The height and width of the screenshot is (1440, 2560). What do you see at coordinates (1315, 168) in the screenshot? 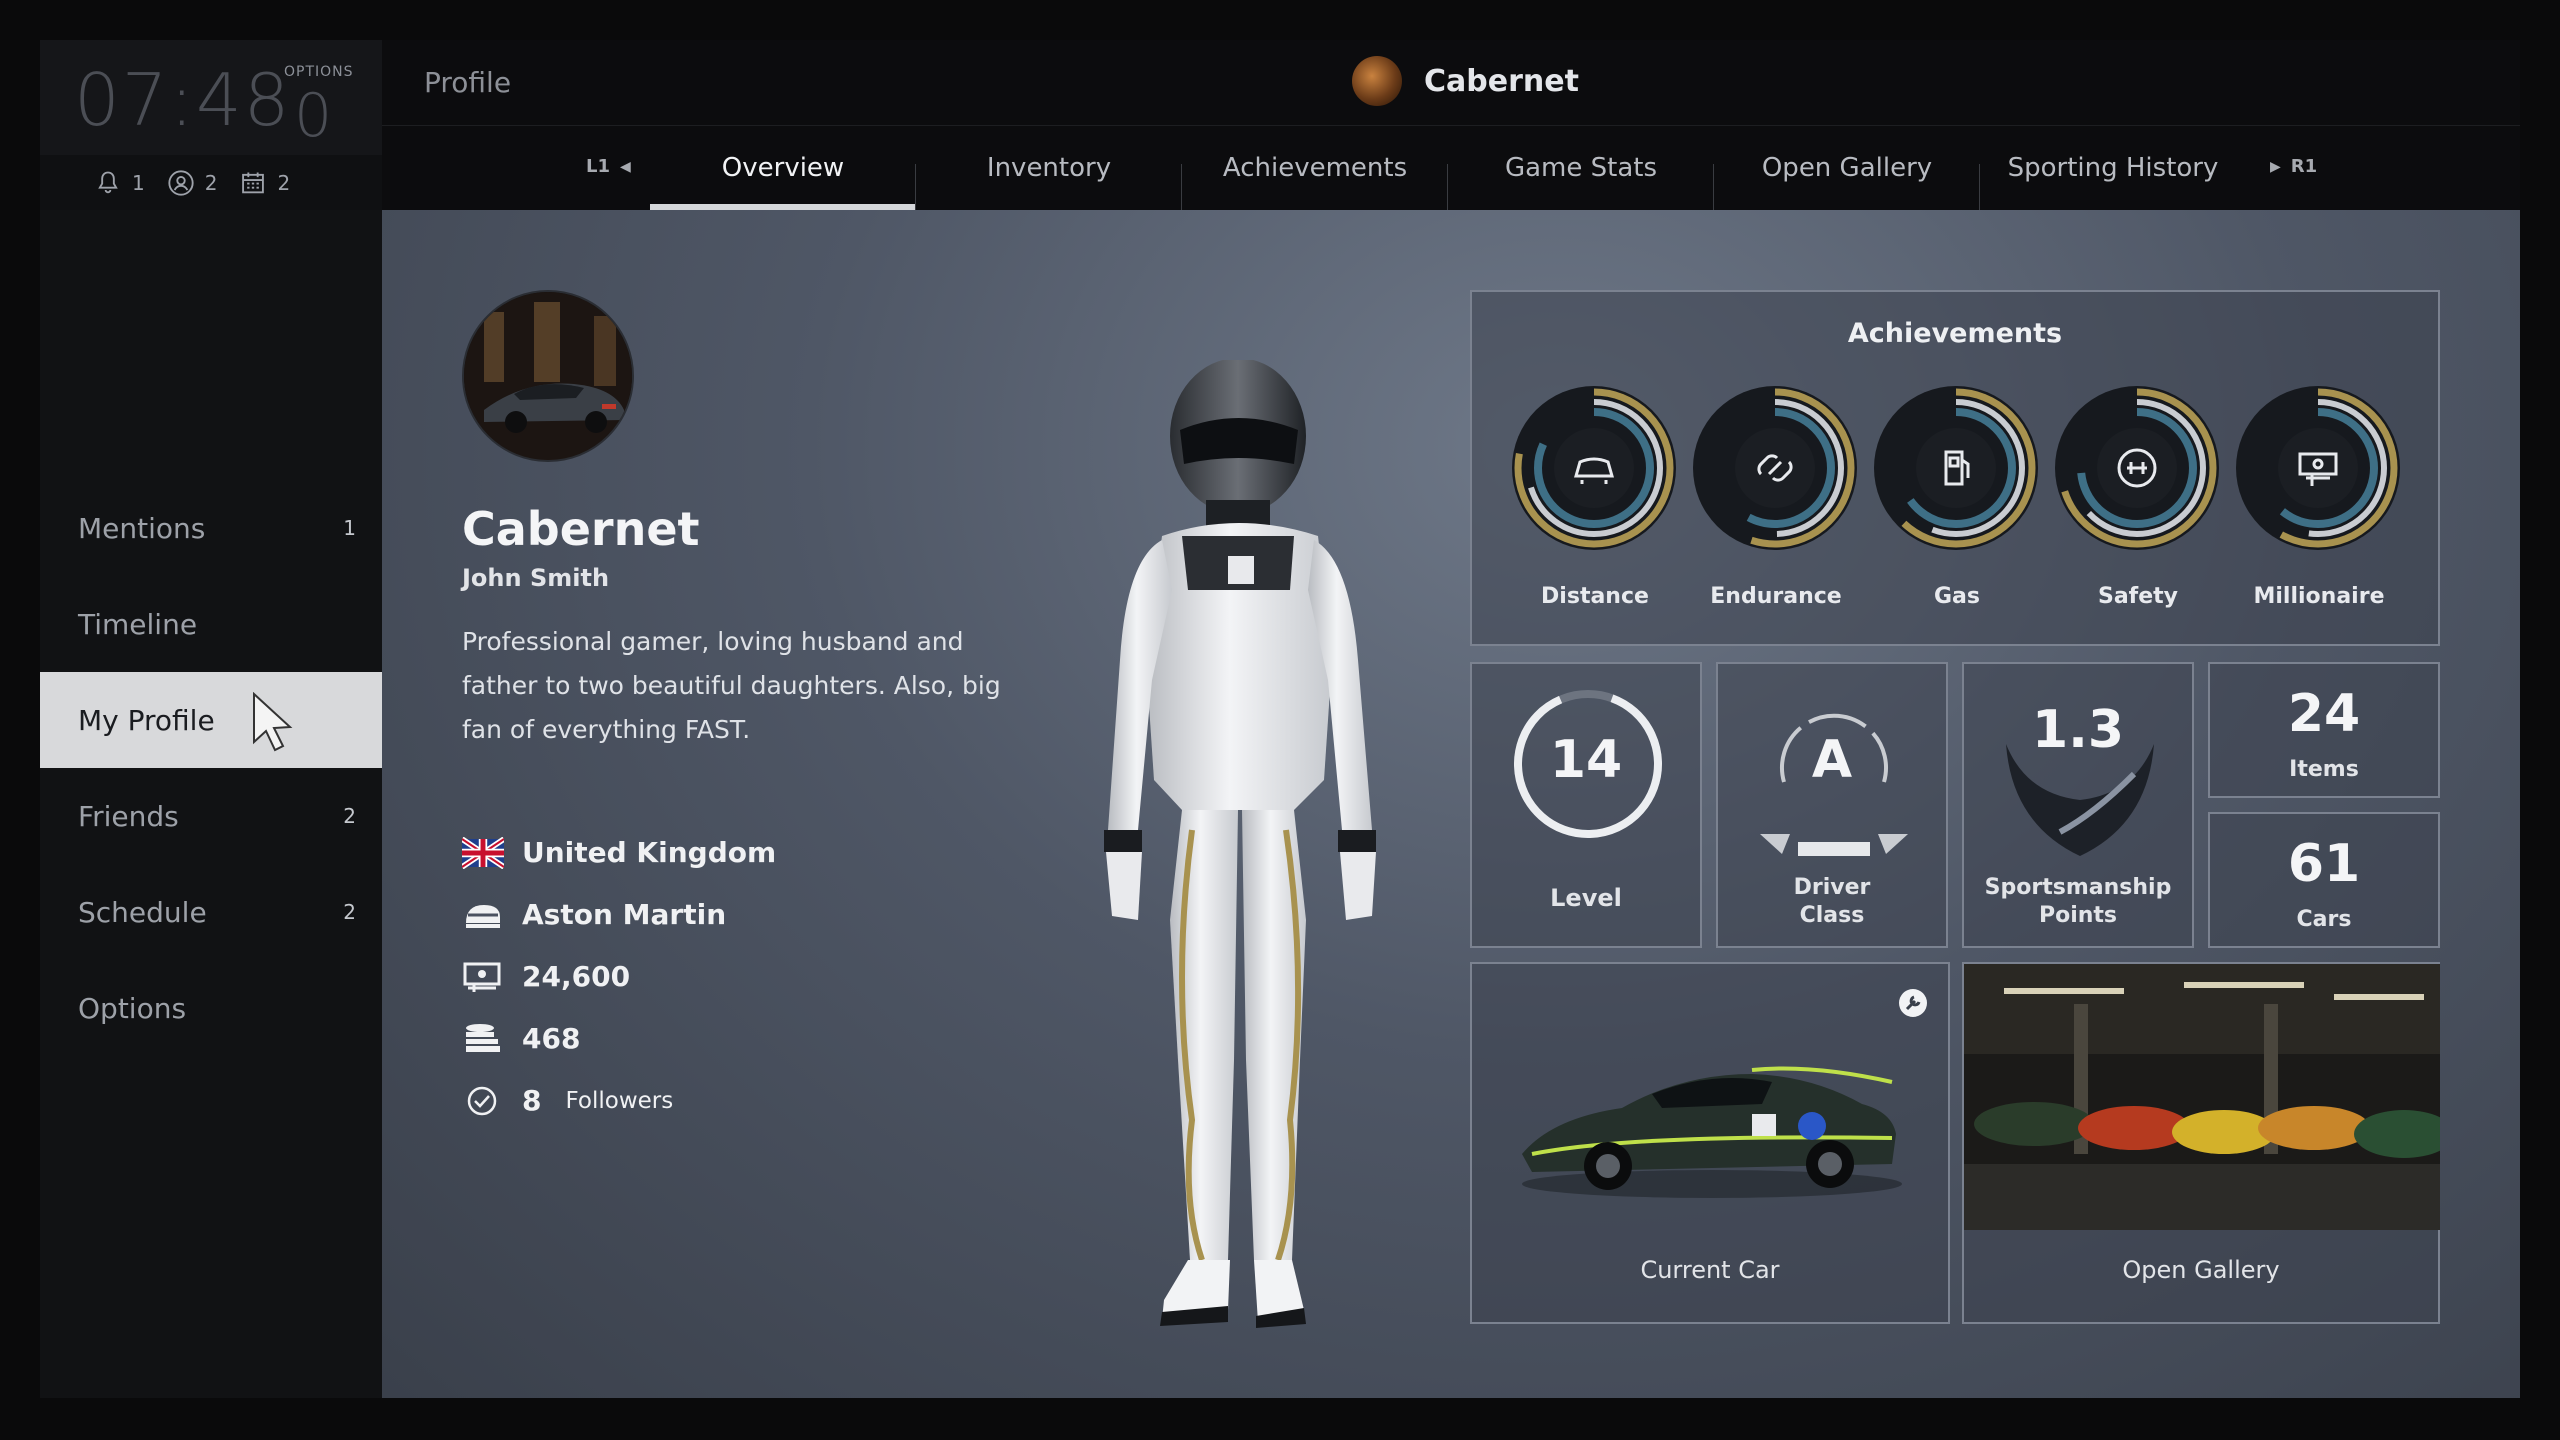
I see `tab-achievements: Achievements` at bounding box center [1315, 168].